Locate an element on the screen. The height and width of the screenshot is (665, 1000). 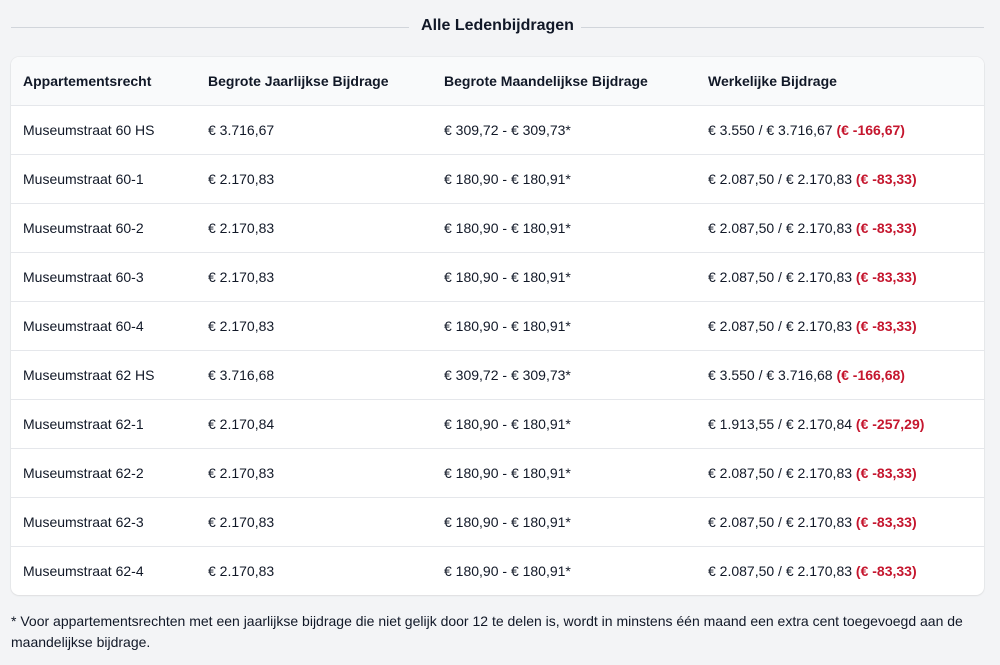
cell-annual: € 2.170,84 is located at coordinates (314, 424).